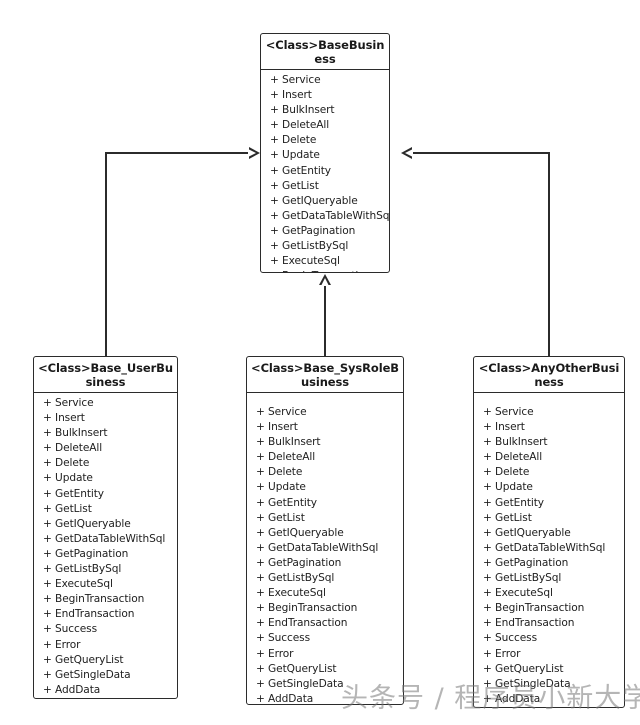 The height and width of the screenshot is (725, 640). Describe the element at coordinates (105, 375) in the screenshot. I see `class-title-baseuserbusiness: <Class>Base_UserBusiness` at that location.